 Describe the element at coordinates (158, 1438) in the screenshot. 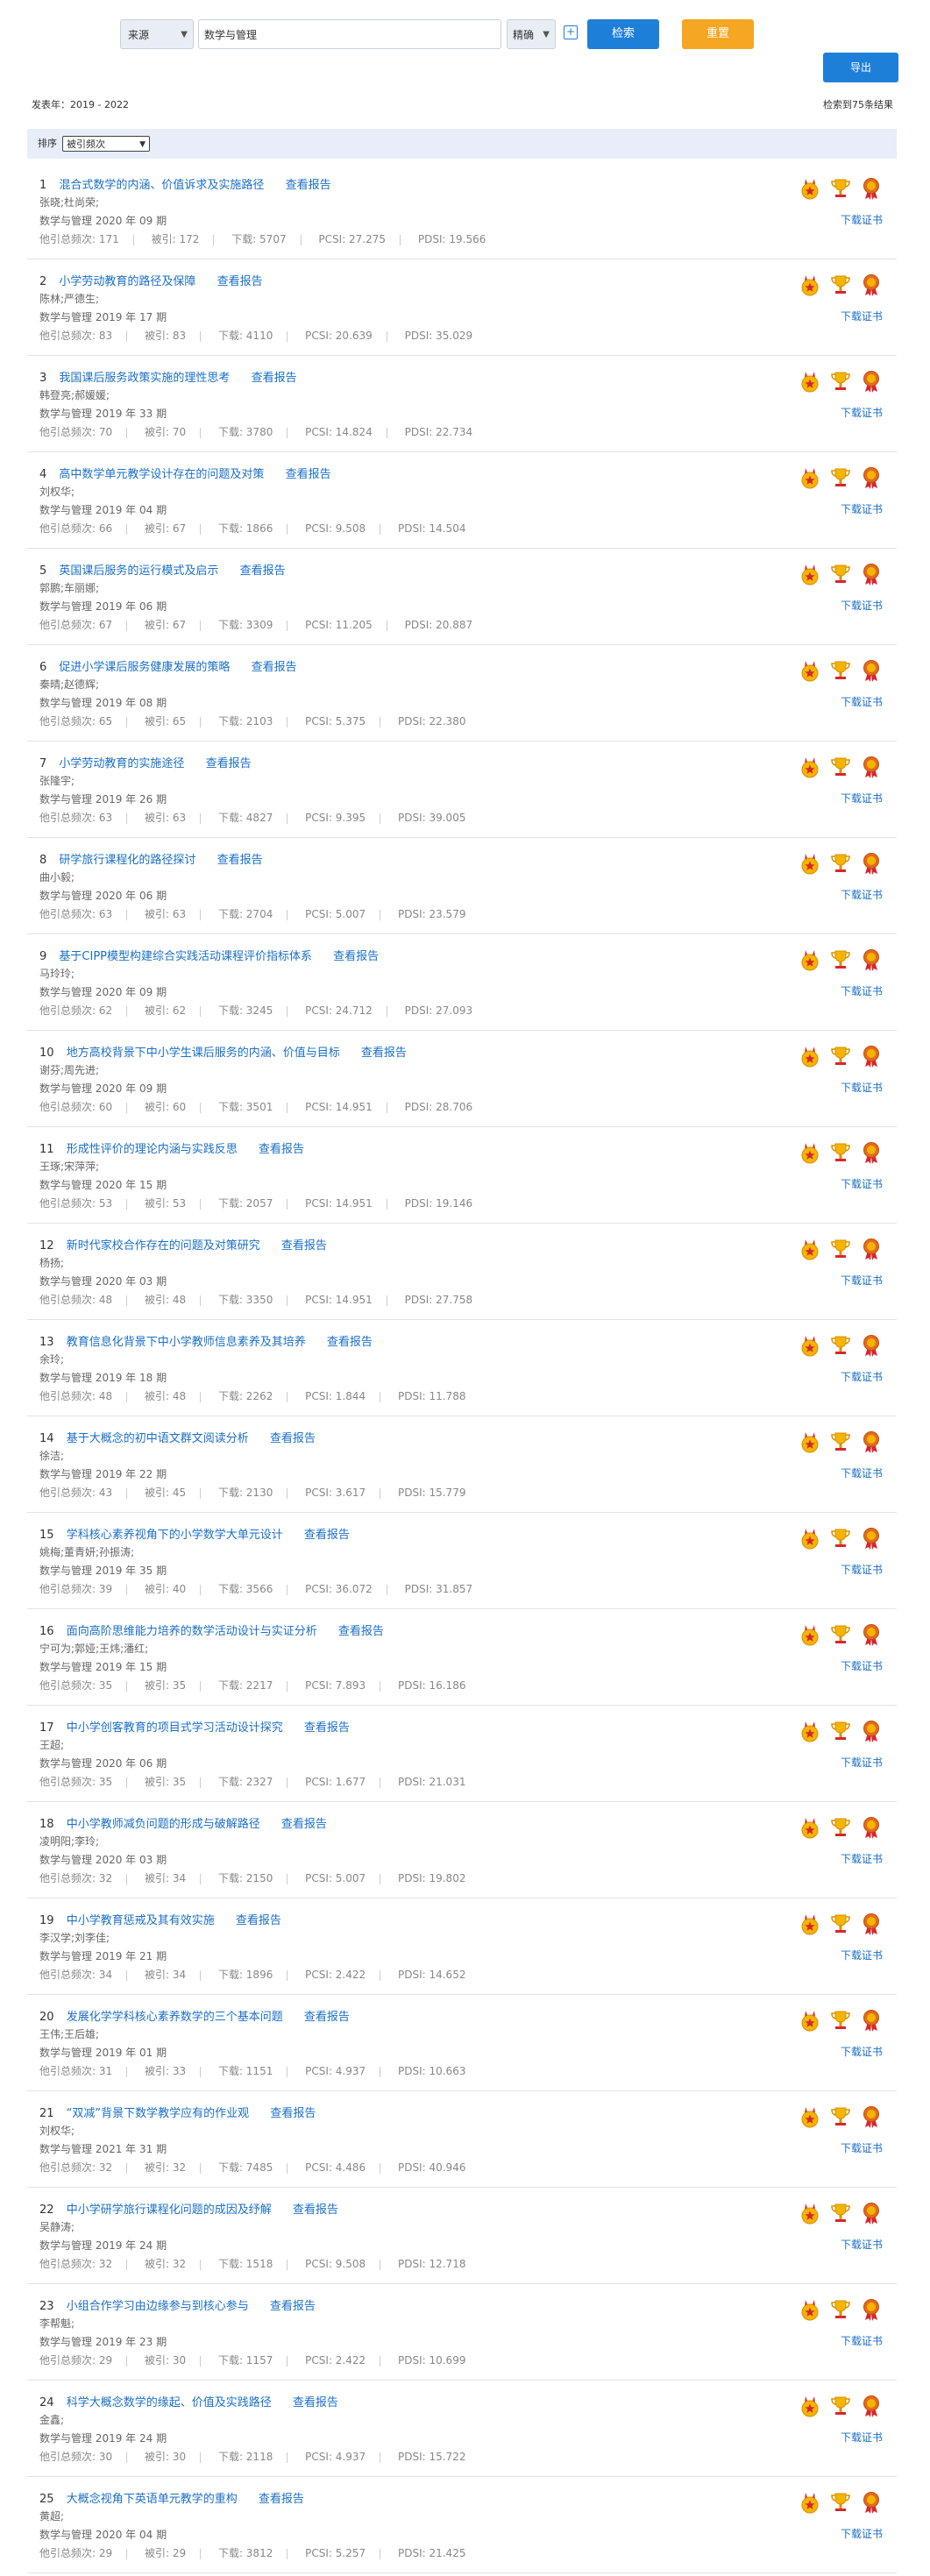

I see `item-title-link: 基于大概念的初中语文群文阅读分析` at that location.